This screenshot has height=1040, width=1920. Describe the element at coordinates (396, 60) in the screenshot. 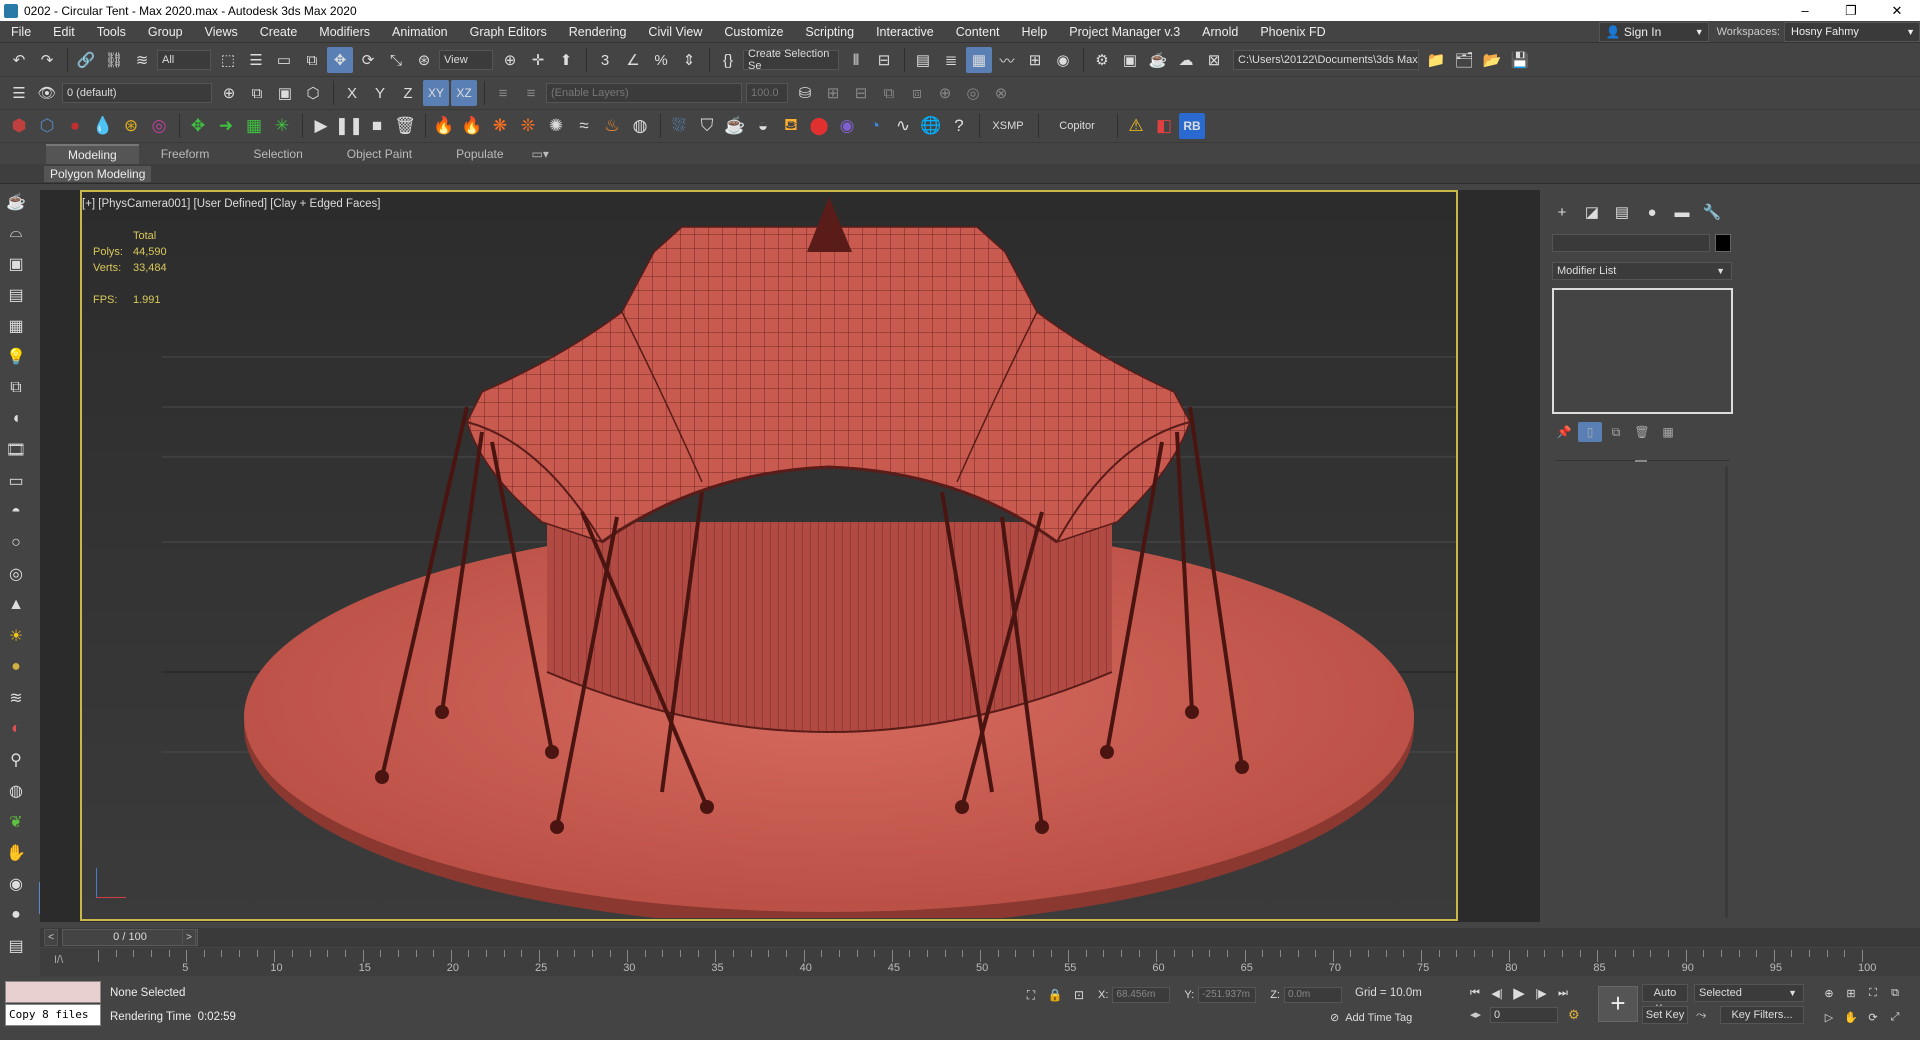

I see `select-scale-icon: ⤡` at that location.